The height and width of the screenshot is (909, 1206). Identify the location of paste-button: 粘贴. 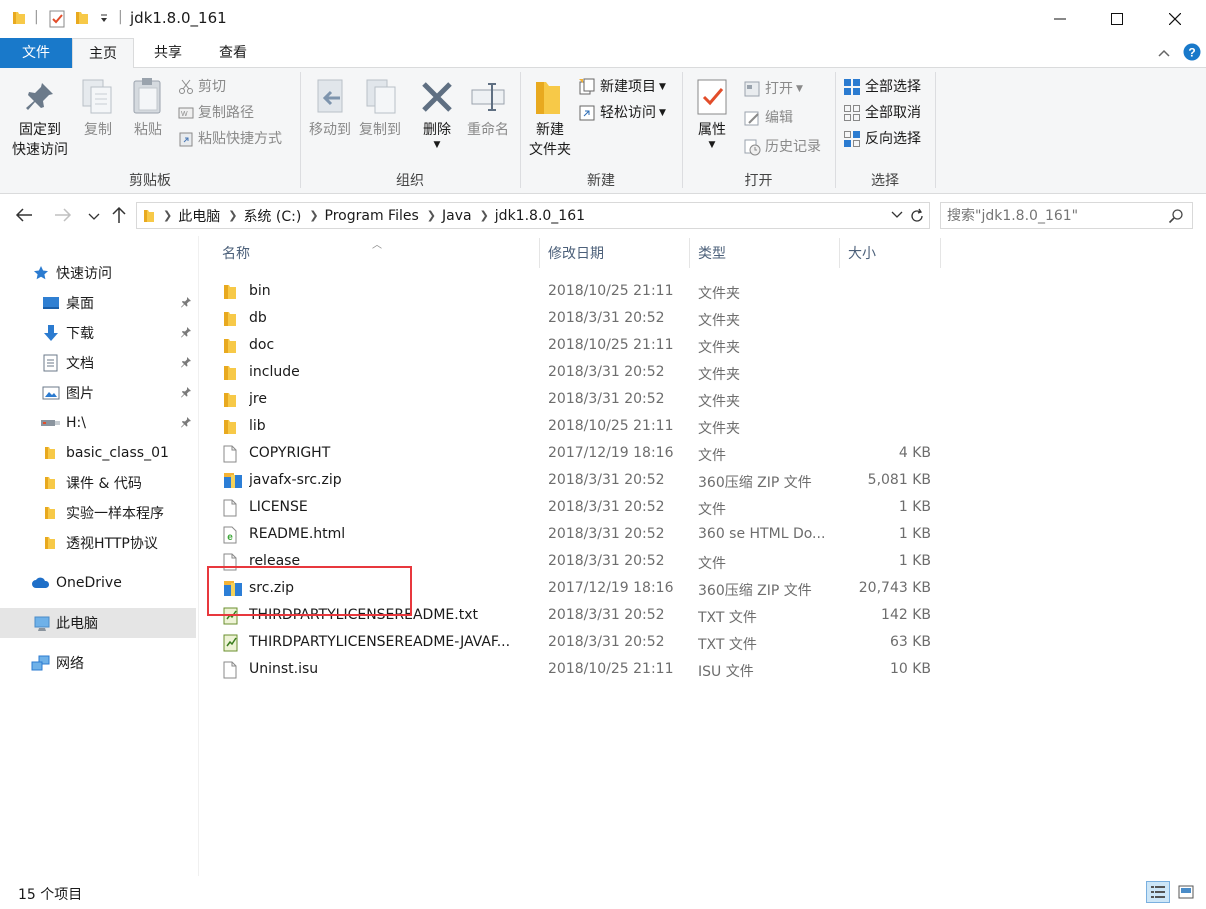
(148, 130).